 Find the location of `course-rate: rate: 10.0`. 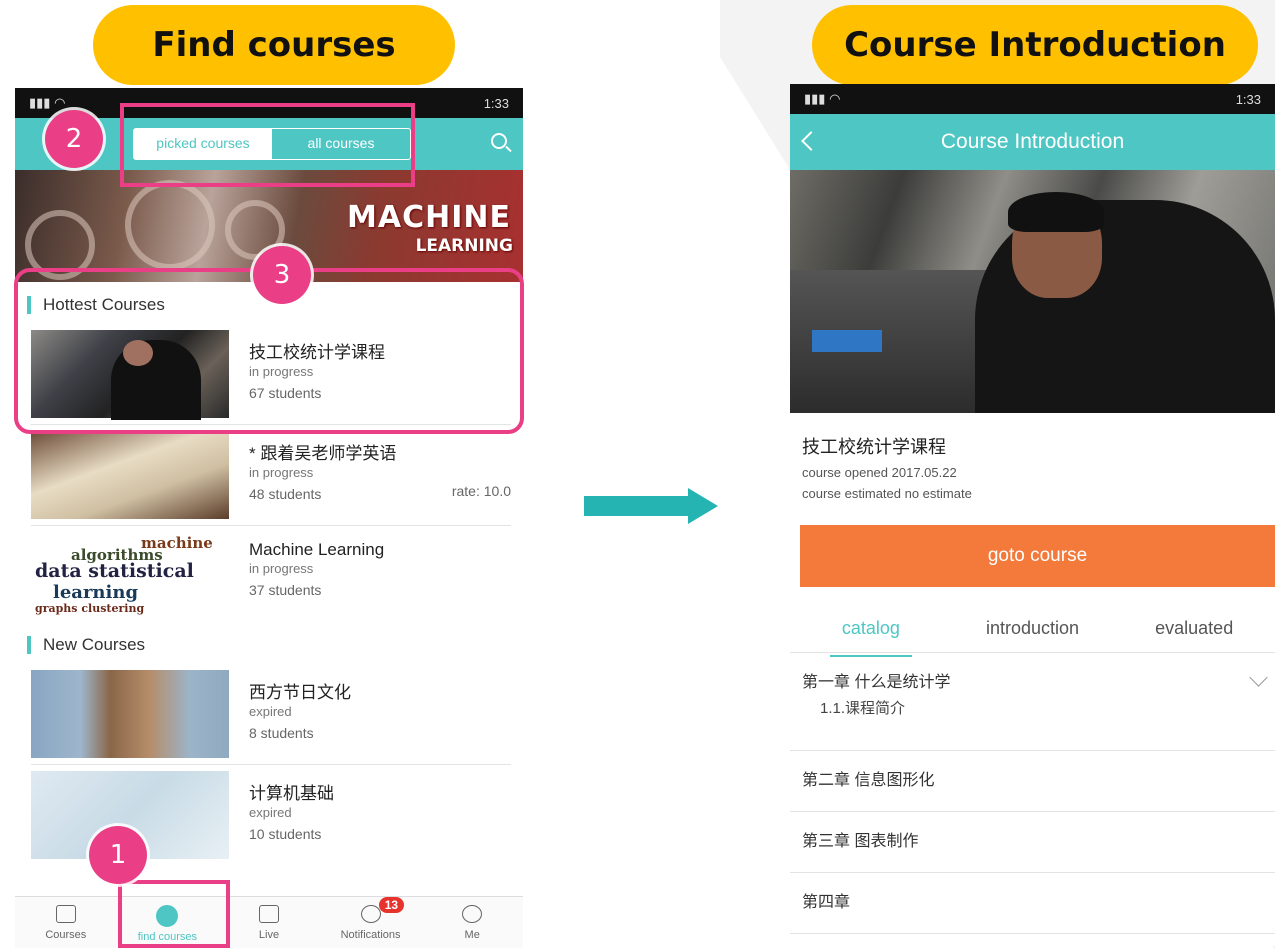

course-rate: rate: 10.0 is located at coordinates (481, 491).